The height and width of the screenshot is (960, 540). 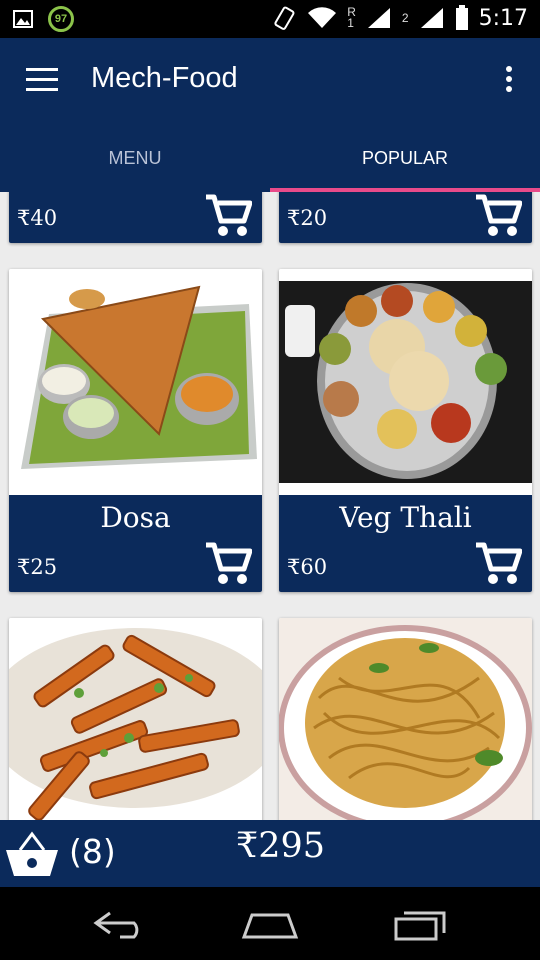 What do you see at coordinates (405, 165) in the screenshot?
I see `tab-popular: POPULAR` at bounding box center [405, 165].